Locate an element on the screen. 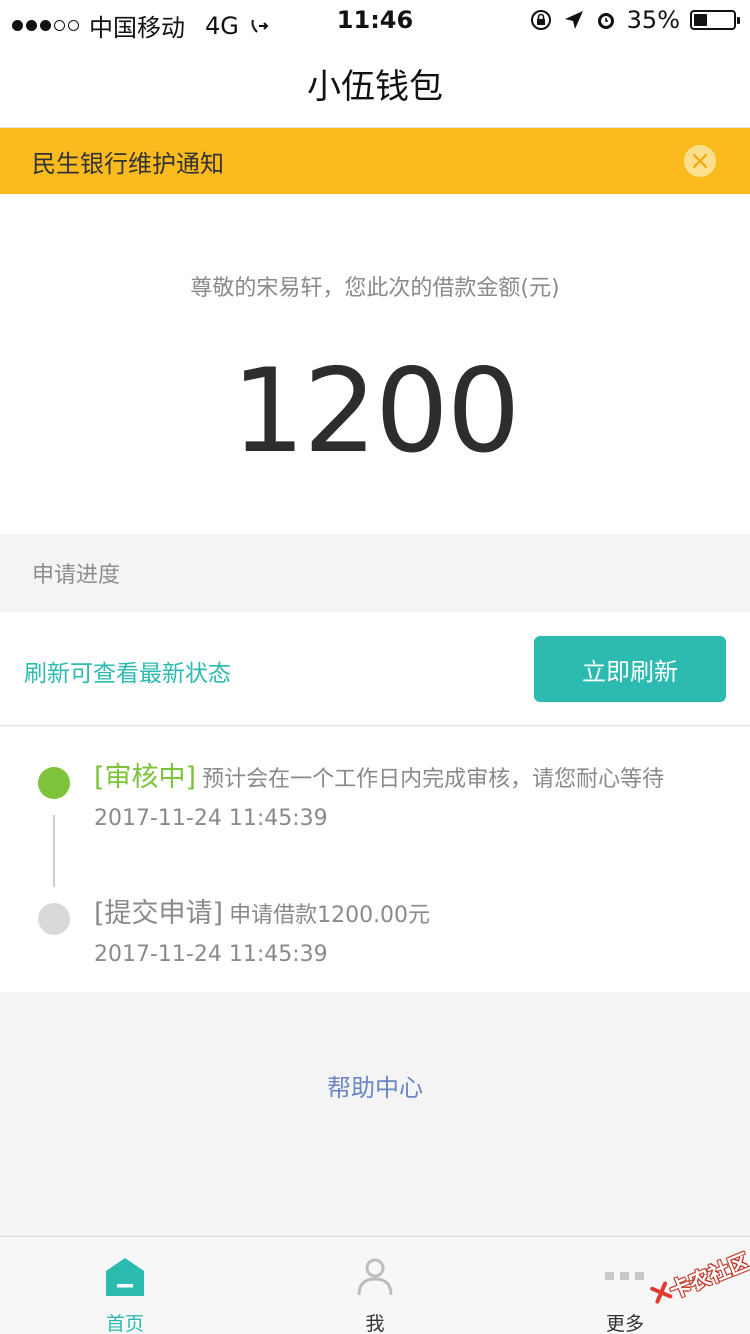  tab-label: 我 is located at coordinates (375, 1323).